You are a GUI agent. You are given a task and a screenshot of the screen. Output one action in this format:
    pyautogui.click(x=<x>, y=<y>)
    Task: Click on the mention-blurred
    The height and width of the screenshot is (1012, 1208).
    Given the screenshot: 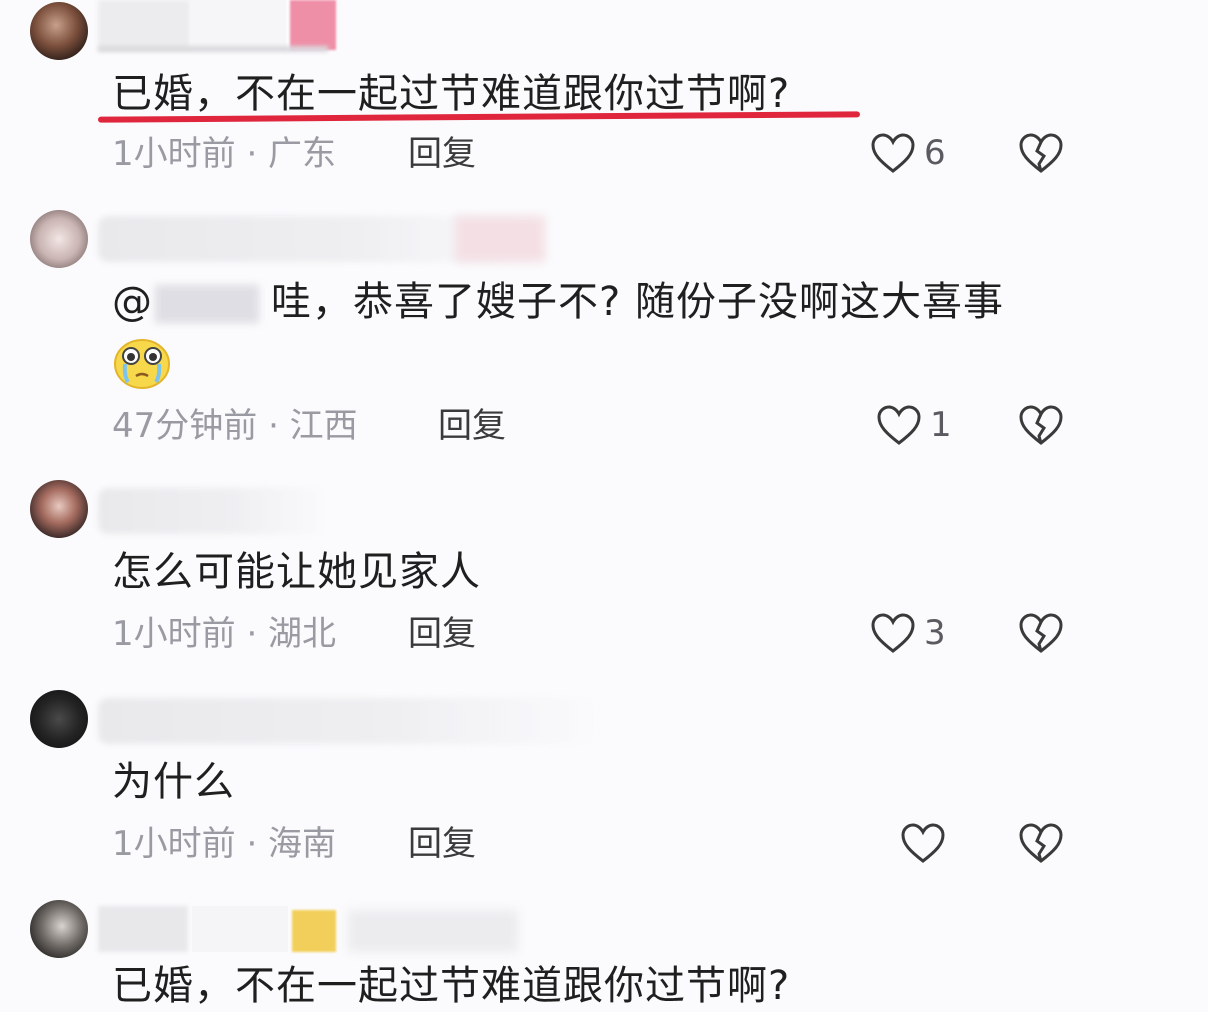 What is the action you would take?
    pyautogui.click(x=207, y=304)
    